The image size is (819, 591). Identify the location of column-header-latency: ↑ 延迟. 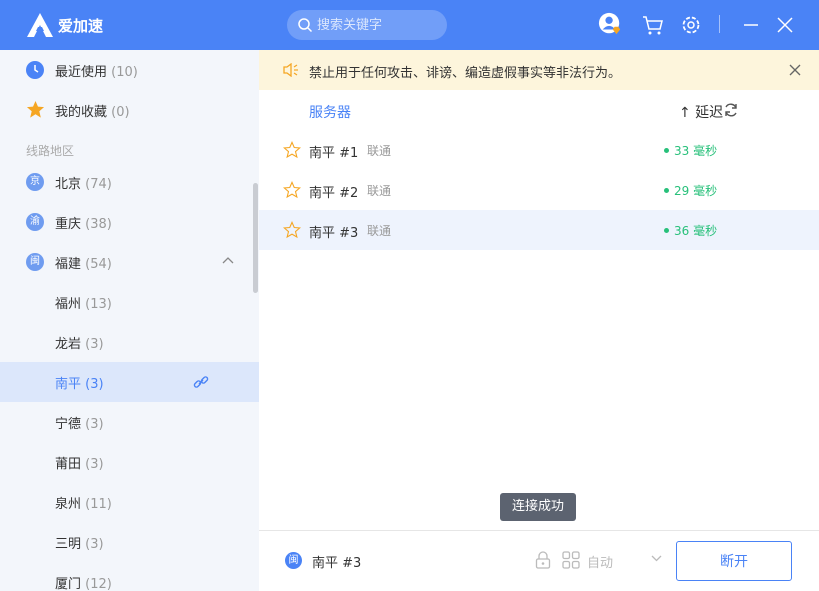
(701, 112).